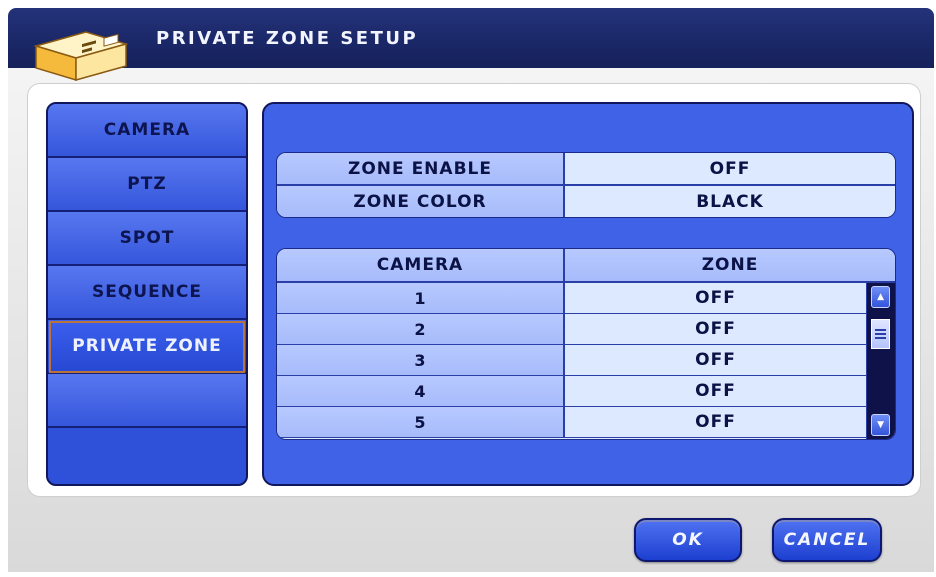 This screenshot has height=577, width=936. I want to click on sidebar-item-sequence: SEQUENCE, so click(147, 293).